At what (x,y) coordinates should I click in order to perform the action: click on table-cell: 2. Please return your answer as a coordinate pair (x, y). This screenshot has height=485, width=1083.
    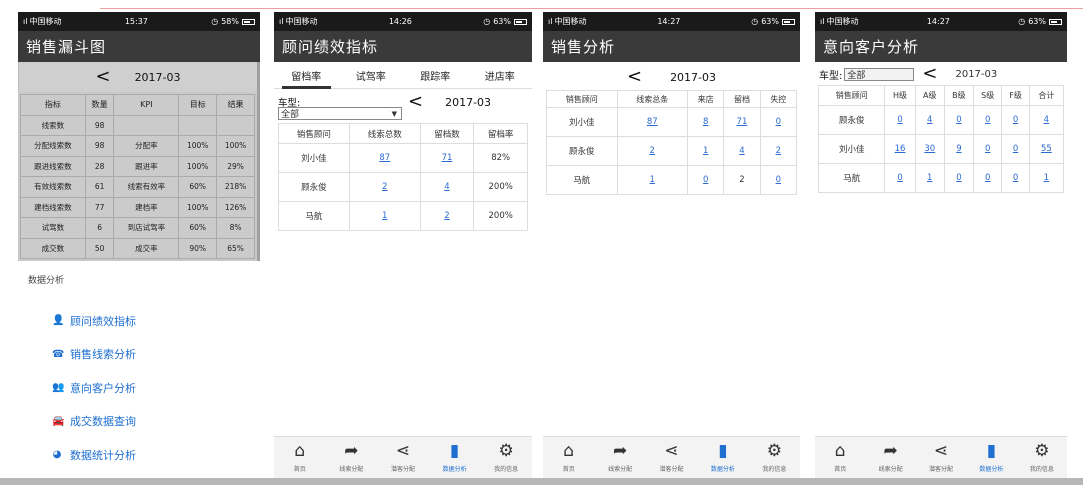
    Looking at the image, I should click on (447, 216).